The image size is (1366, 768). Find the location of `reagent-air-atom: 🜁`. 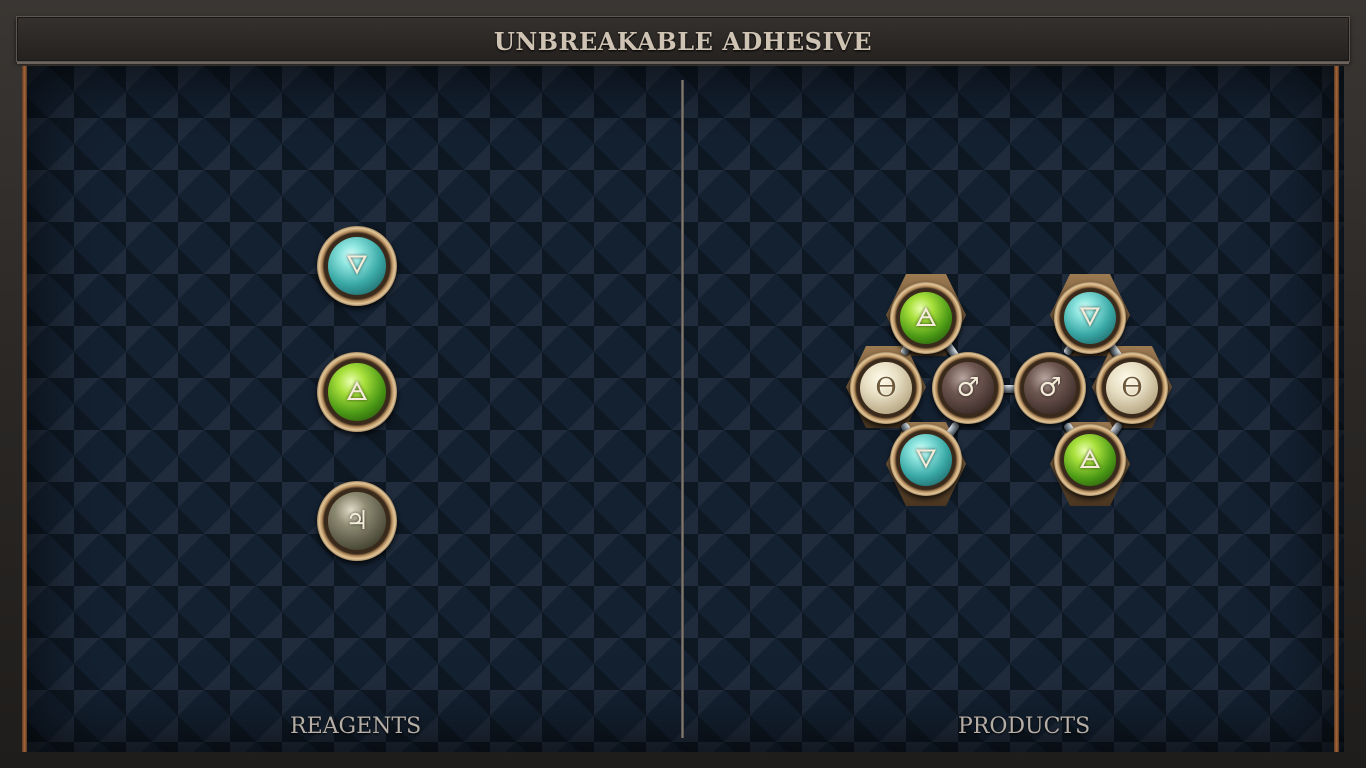

reagent-air-atom: 🜁 is located at coordinates (357, 392).